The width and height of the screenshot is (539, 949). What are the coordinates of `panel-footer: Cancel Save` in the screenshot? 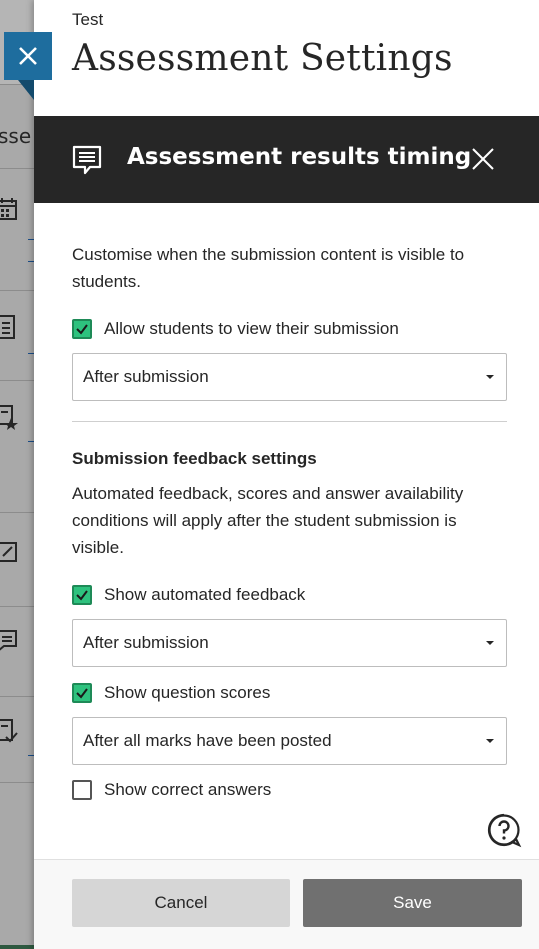 It's located at (286, 904).